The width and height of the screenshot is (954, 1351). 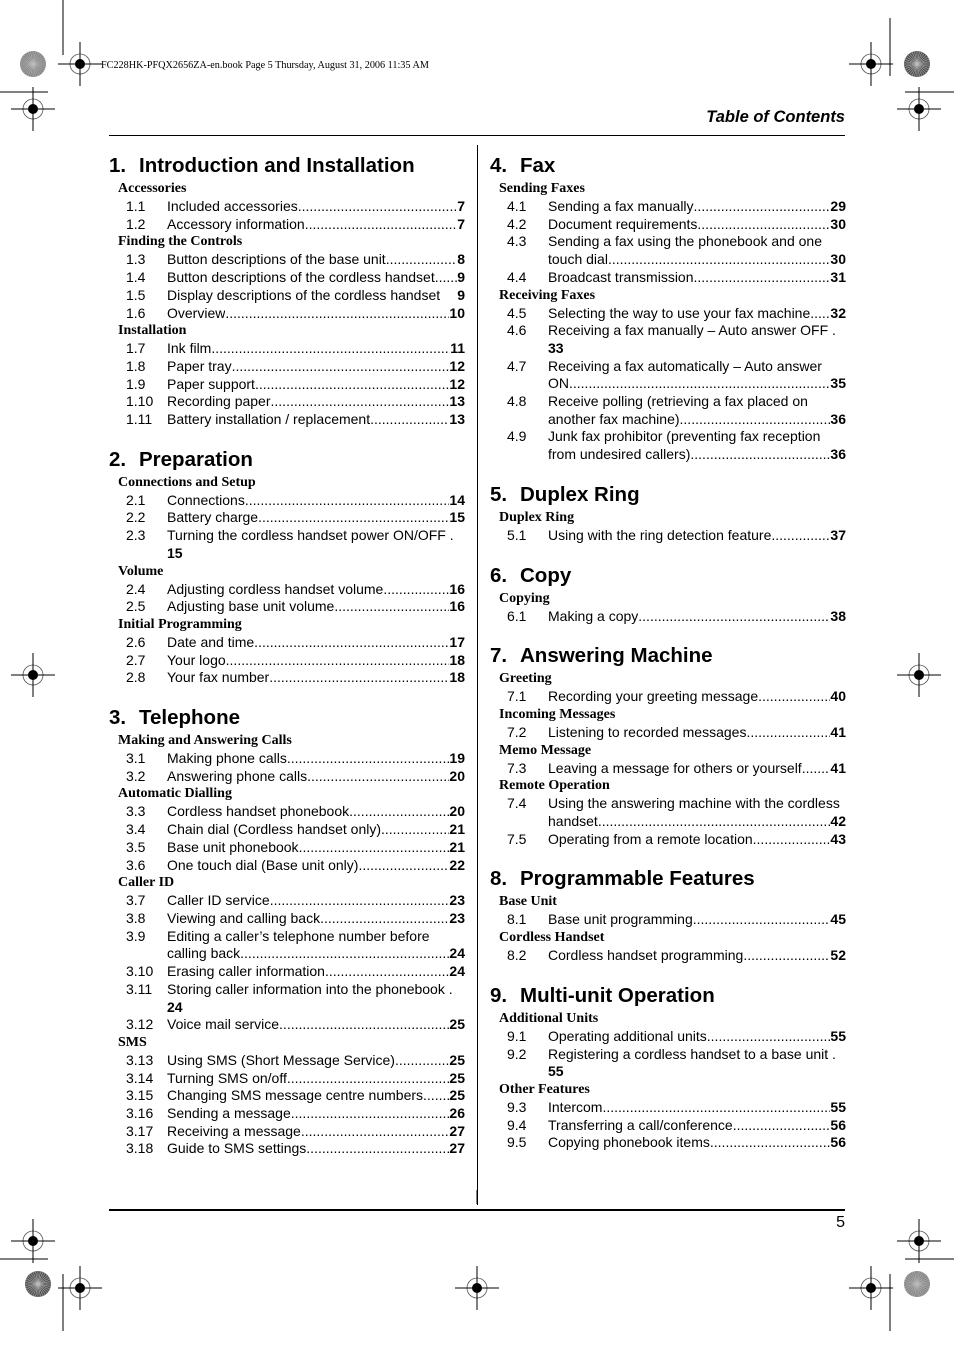 What do you see at coordinates (668, 733) in the screenshot?
I see `toc-entry: 7.2 Listening to recorded messages 41` at bounding box center [668, 733].